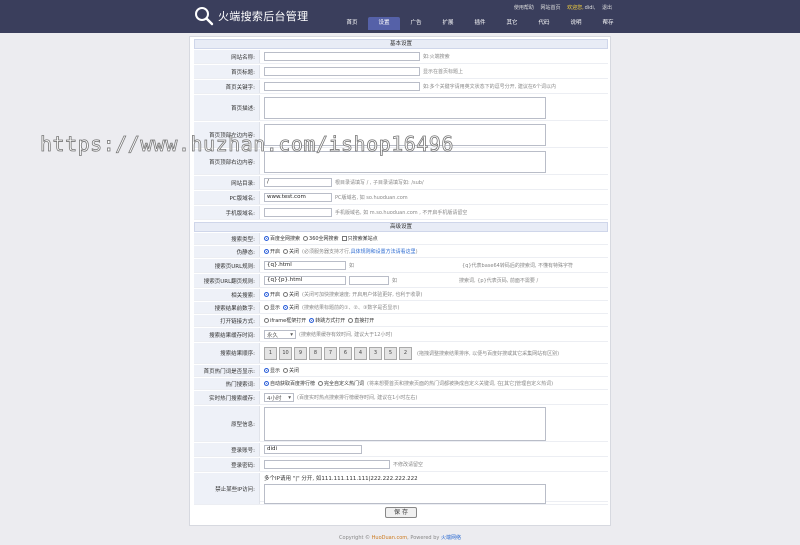 This screenshot has width=800, height=545. What do you see at coordinates (390, 538) in the screenshot?
I see `footer-site-link: HuoDuan.com` at bounding box center [390, 538].